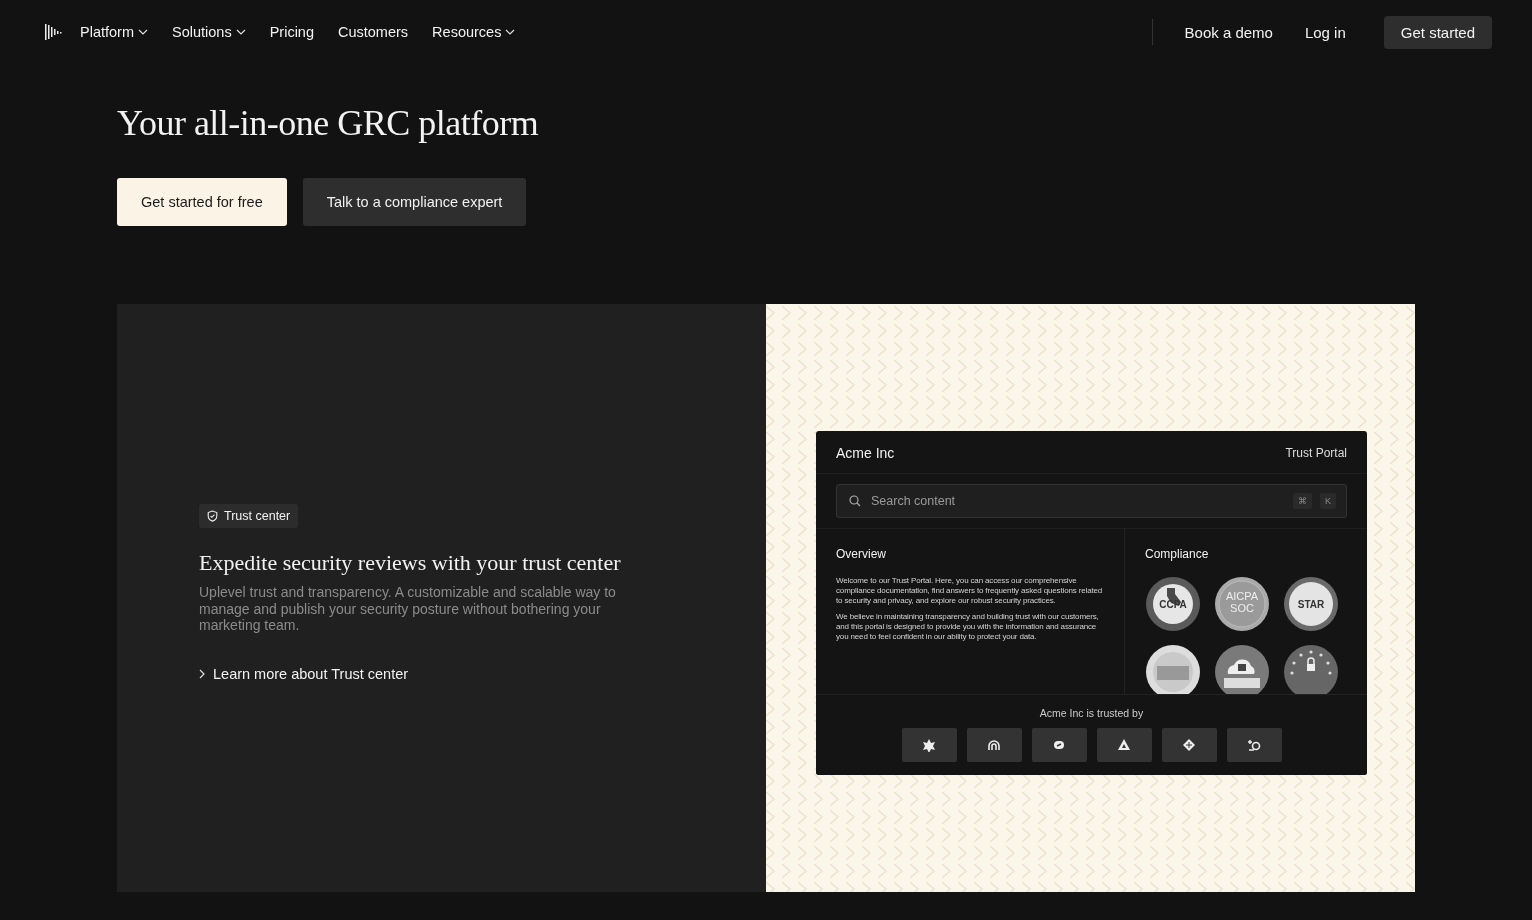  Describe the element at coordinates (861, 554) in the screenshot. I see `overview-heading: Overview` at that location.